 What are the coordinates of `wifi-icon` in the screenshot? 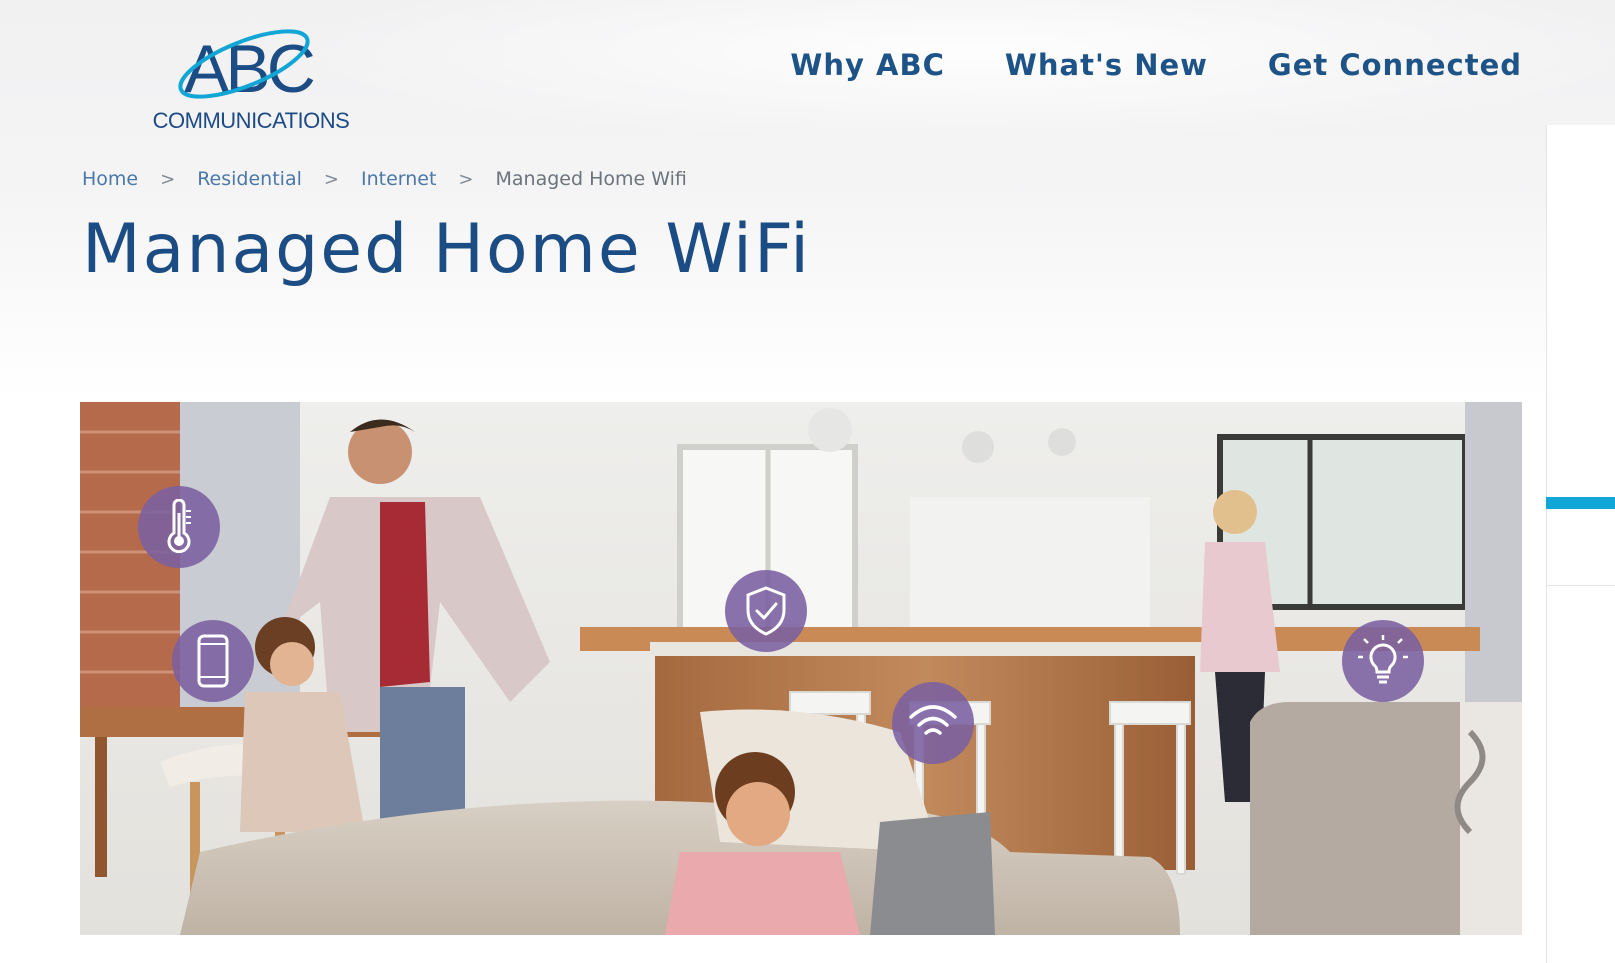 It's located at (933, 720).